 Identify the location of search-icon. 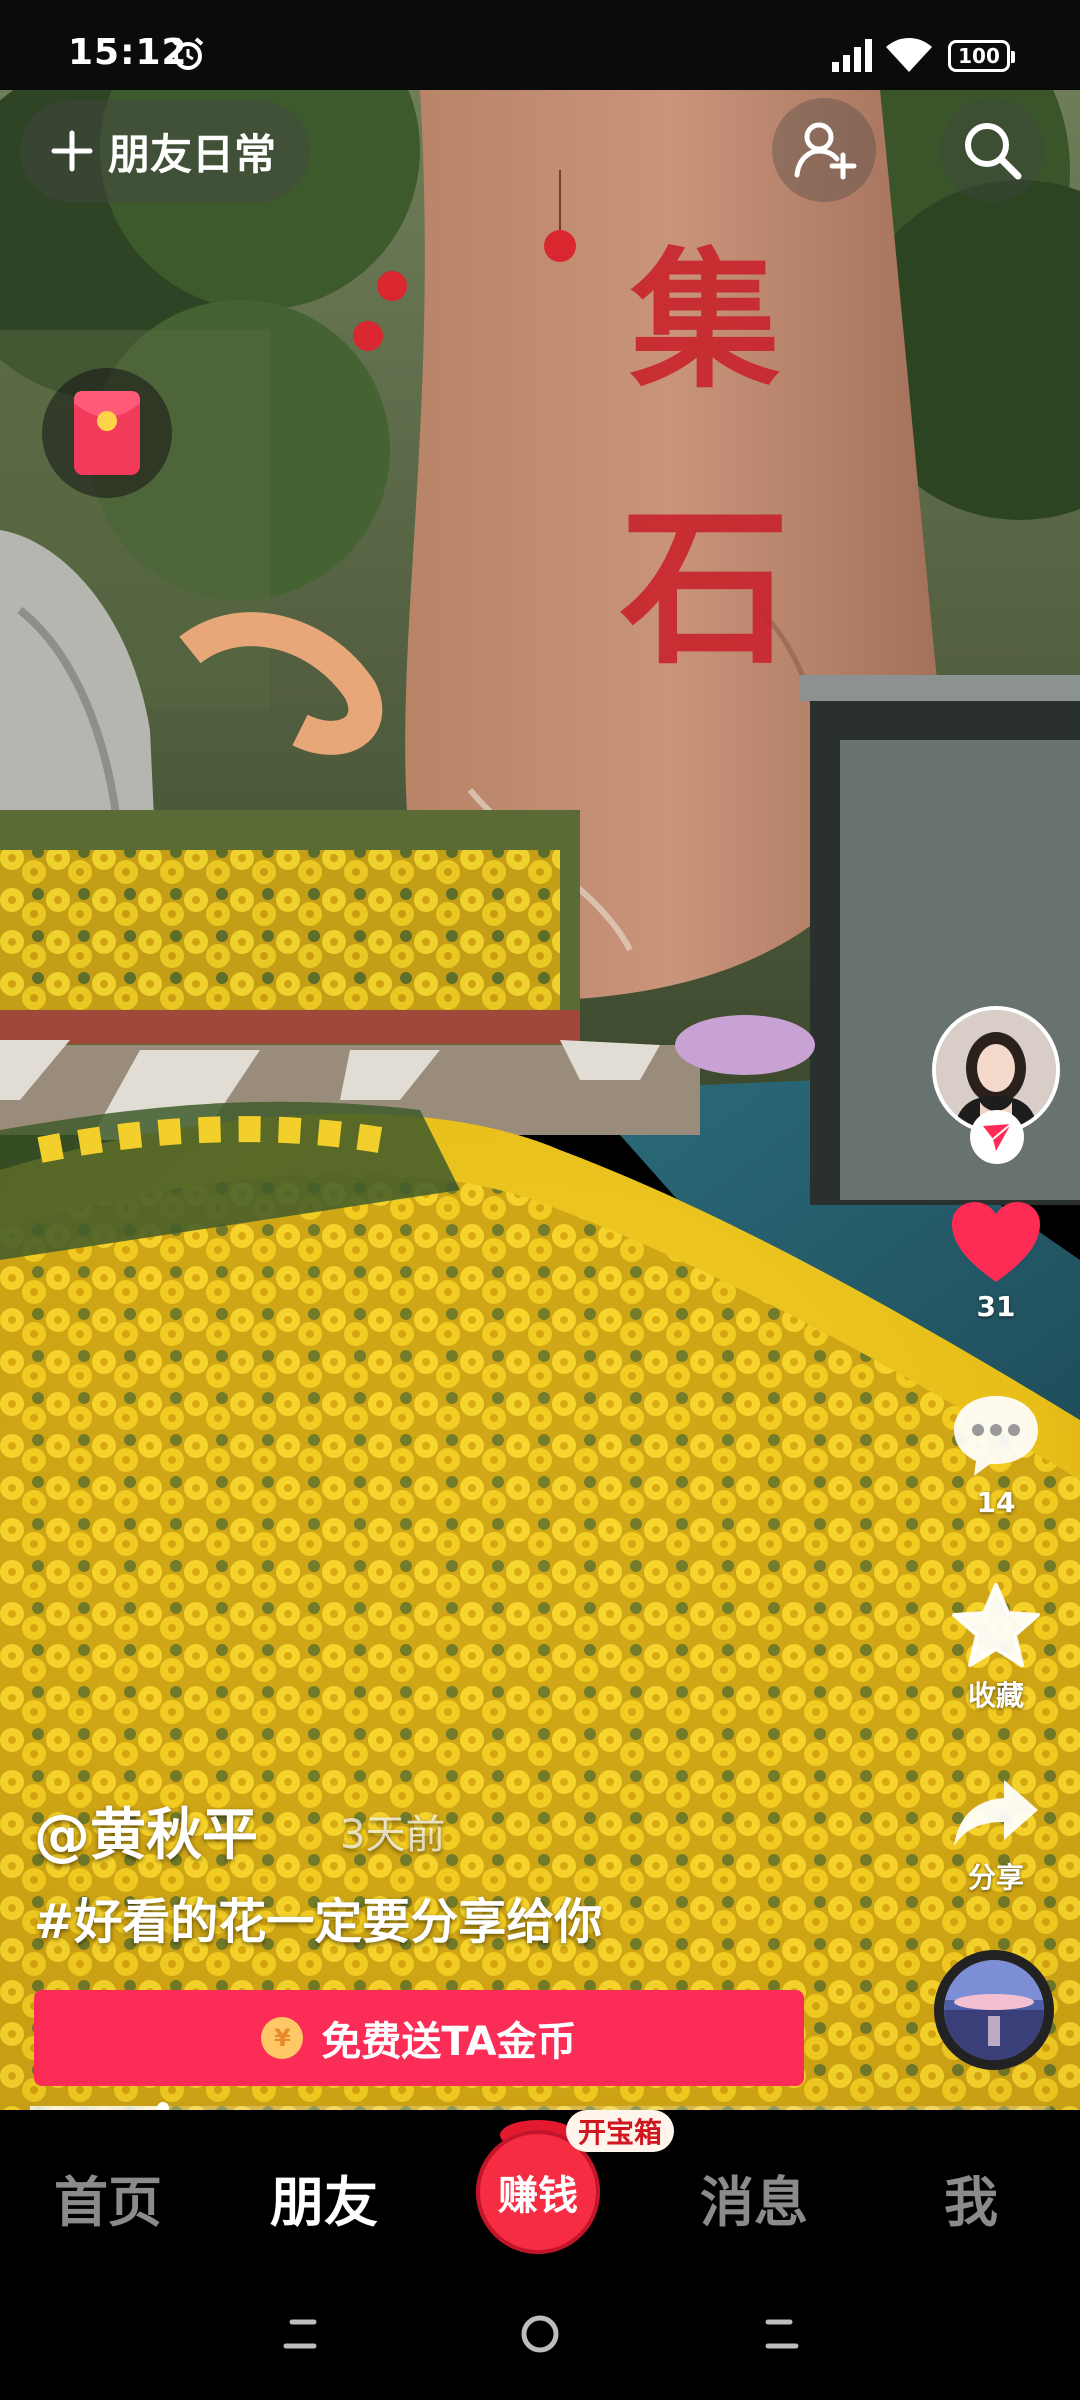
(993, 151).